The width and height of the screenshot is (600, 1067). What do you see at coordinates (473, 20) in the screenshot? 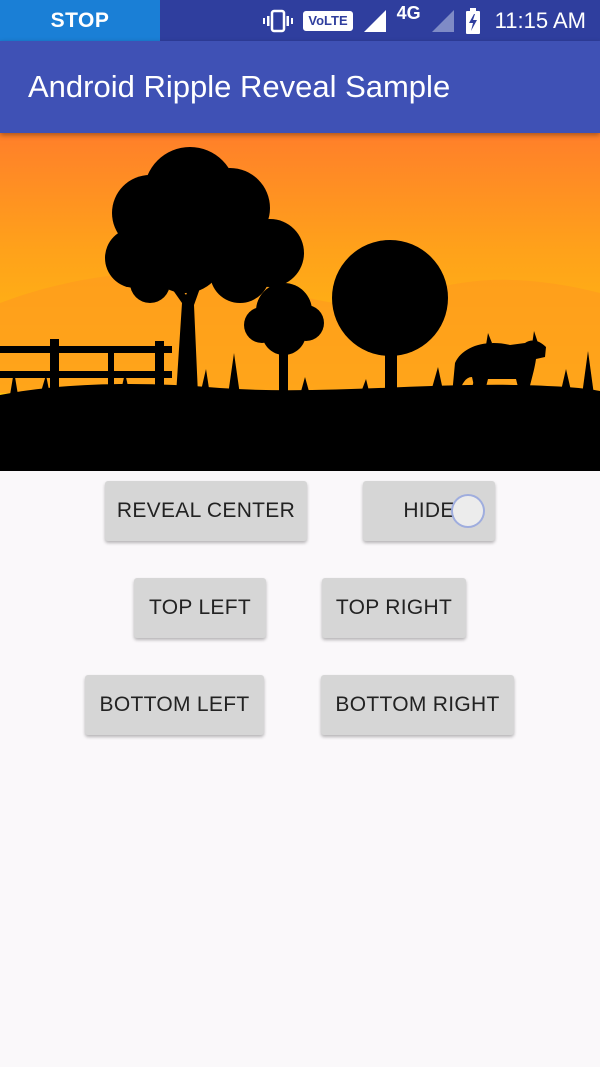
I see `battery-charging-icon` at bounding box center [473, 20].